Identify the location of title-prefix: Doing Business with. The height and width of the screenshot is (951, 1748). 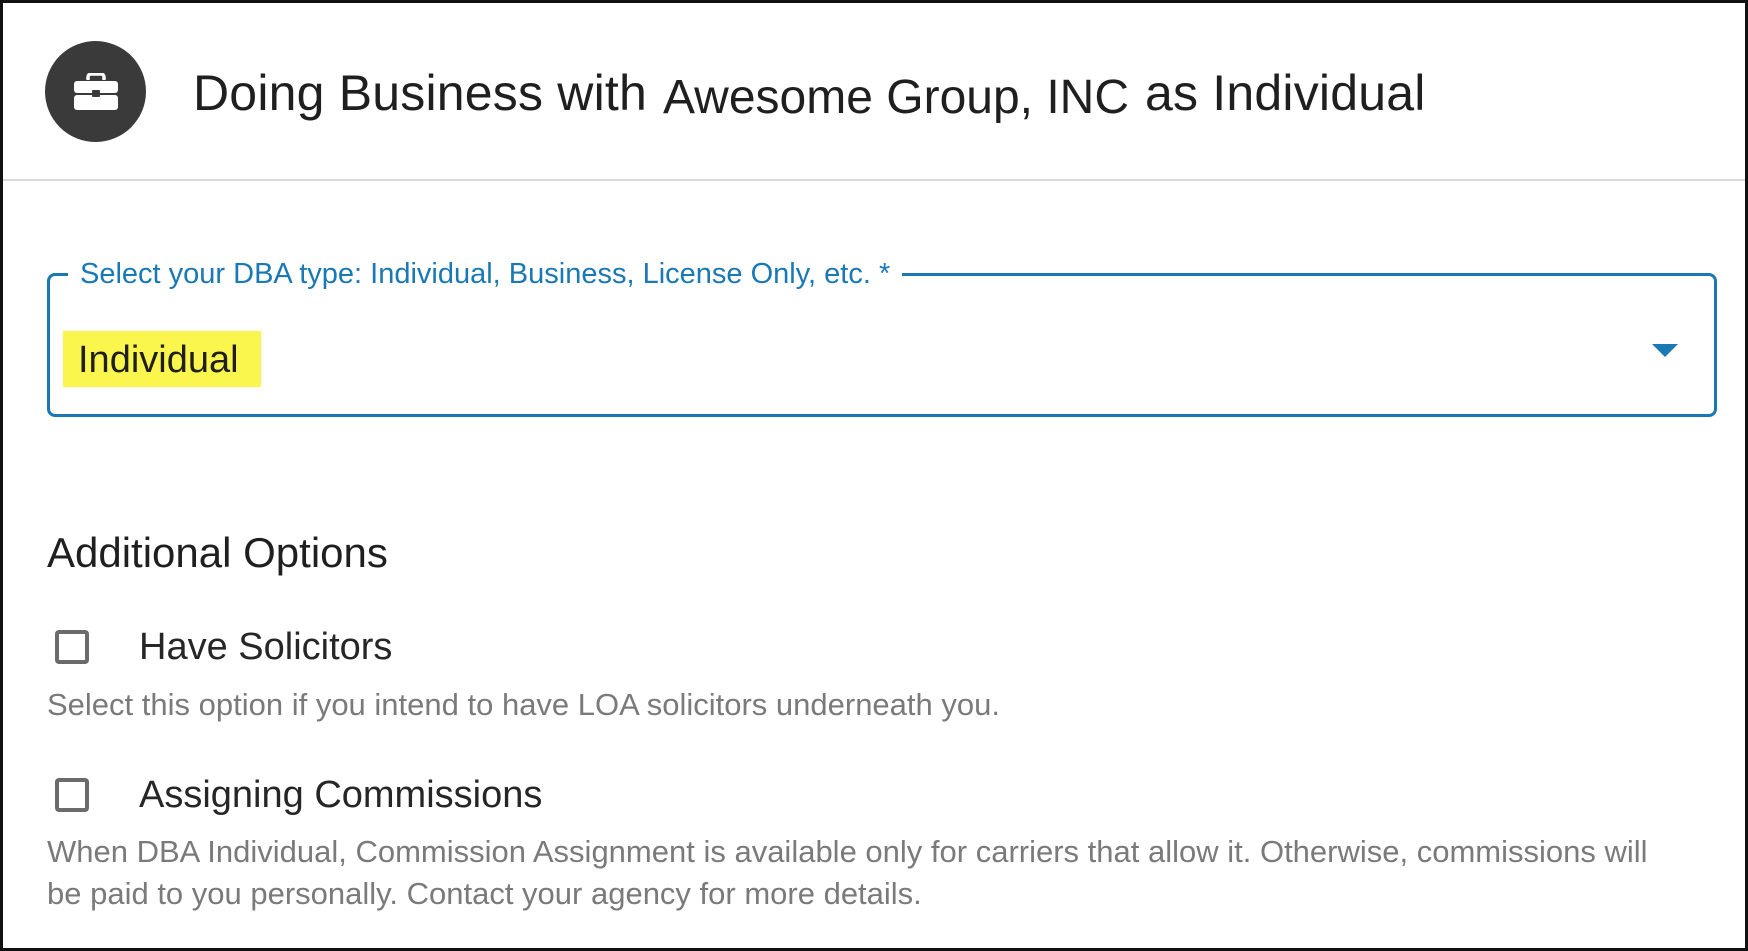
(420, 93).